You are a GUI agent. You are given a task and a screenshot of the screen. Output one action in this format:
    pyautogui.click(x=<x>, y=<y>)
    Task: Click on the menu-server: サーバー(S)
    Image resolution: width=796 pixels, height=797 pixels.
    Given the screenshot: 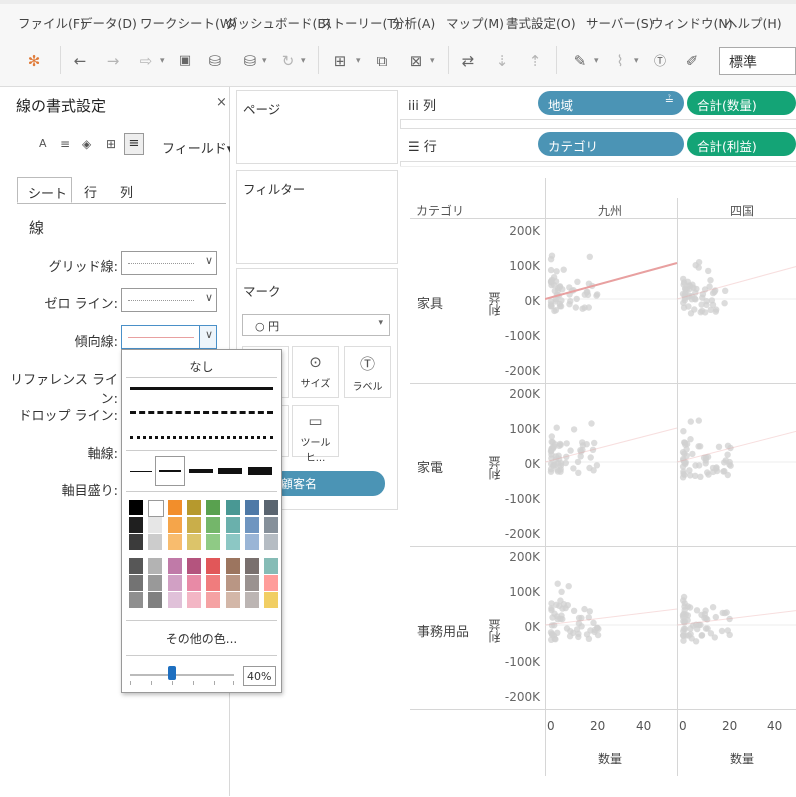 What is the action you would take?
    pyautogui.click(x=620, y=22)
    